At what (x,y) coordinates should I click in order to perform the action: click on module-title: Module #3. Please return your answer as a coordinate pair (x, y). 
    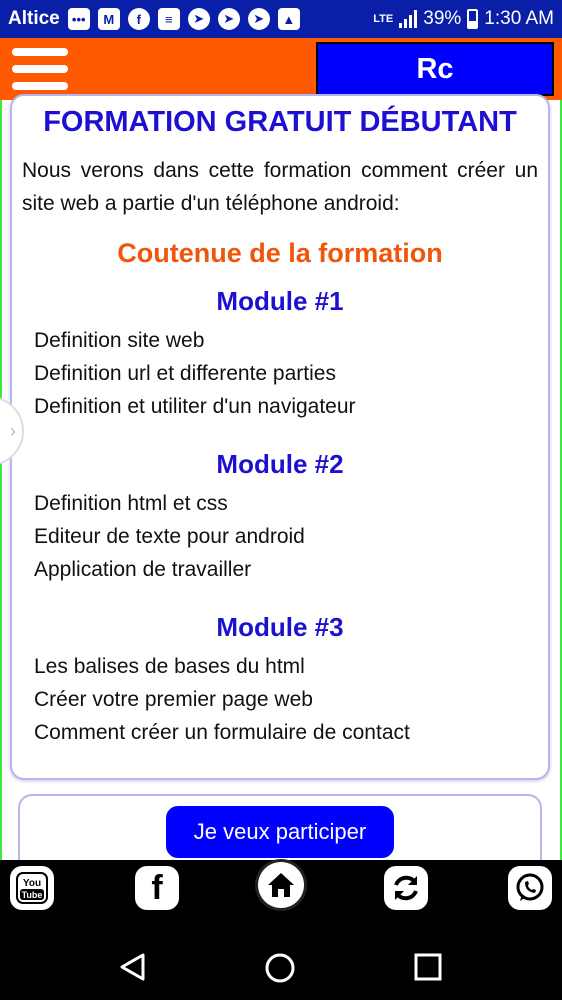
    Looking at the image, I should click on (280, 627).